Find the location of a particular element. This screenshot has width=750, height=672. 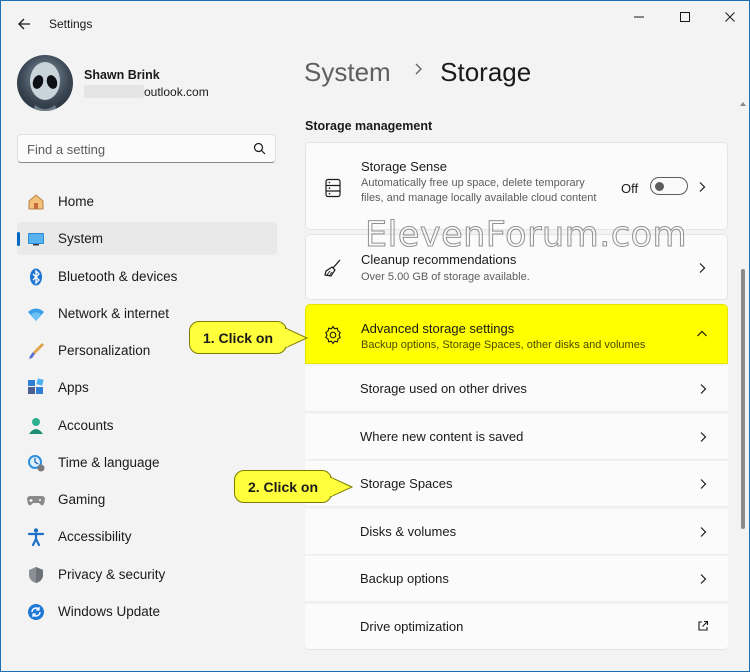

close-button is located at coordinates (730, 17).